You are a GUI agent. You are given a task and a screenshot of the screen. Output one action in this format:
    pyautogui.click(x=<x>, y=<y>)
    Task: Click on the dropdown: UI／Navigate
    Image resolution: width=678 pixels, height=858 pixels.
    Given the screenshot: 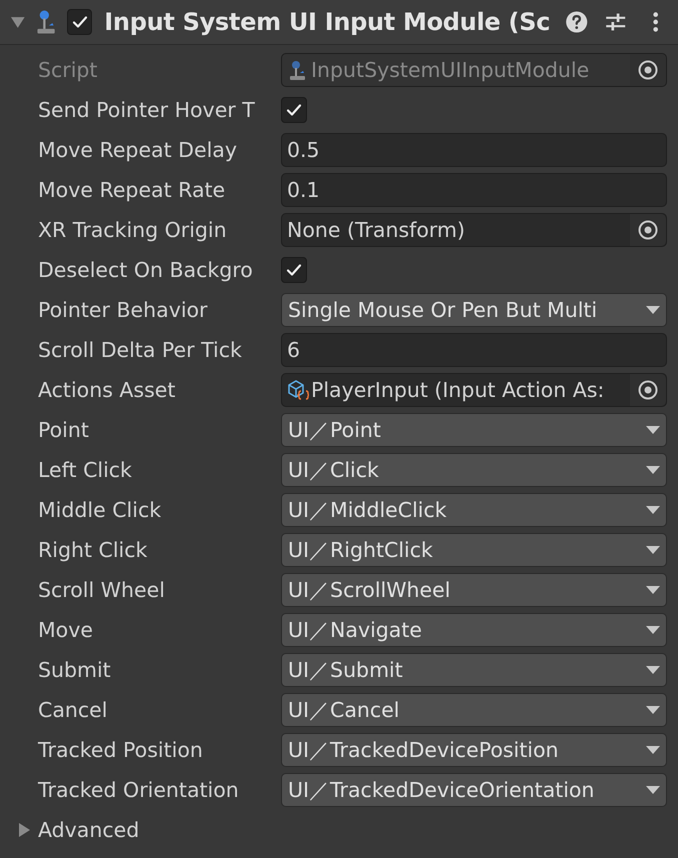 What is the action you would take?
    pyautogui.click(x=474, y=630)
    